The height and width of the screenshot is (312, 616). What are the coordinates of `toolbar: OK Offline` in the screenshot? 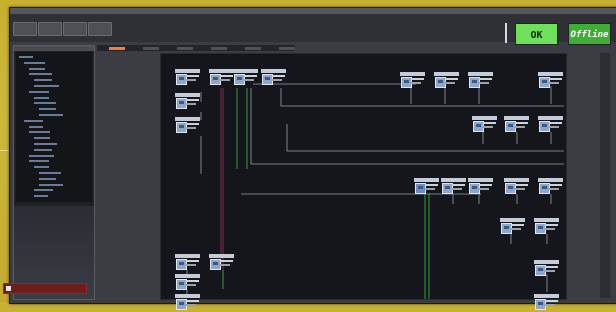 It's located at (313, 29).